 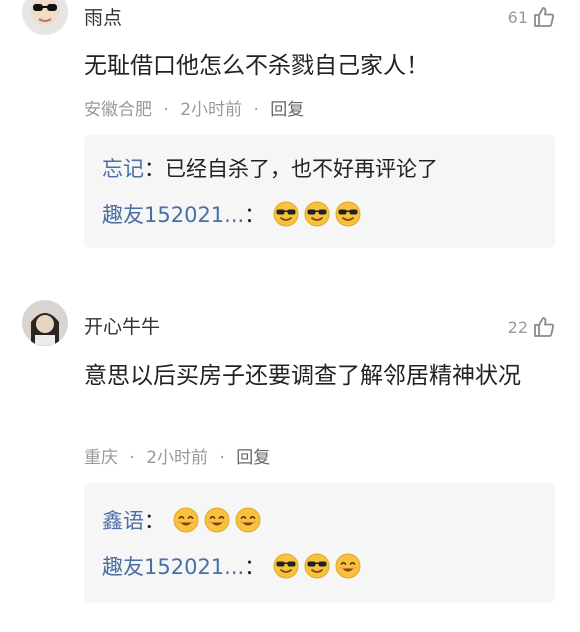 I want to click on reply-author: 忘记, so click(x=123, y=168).